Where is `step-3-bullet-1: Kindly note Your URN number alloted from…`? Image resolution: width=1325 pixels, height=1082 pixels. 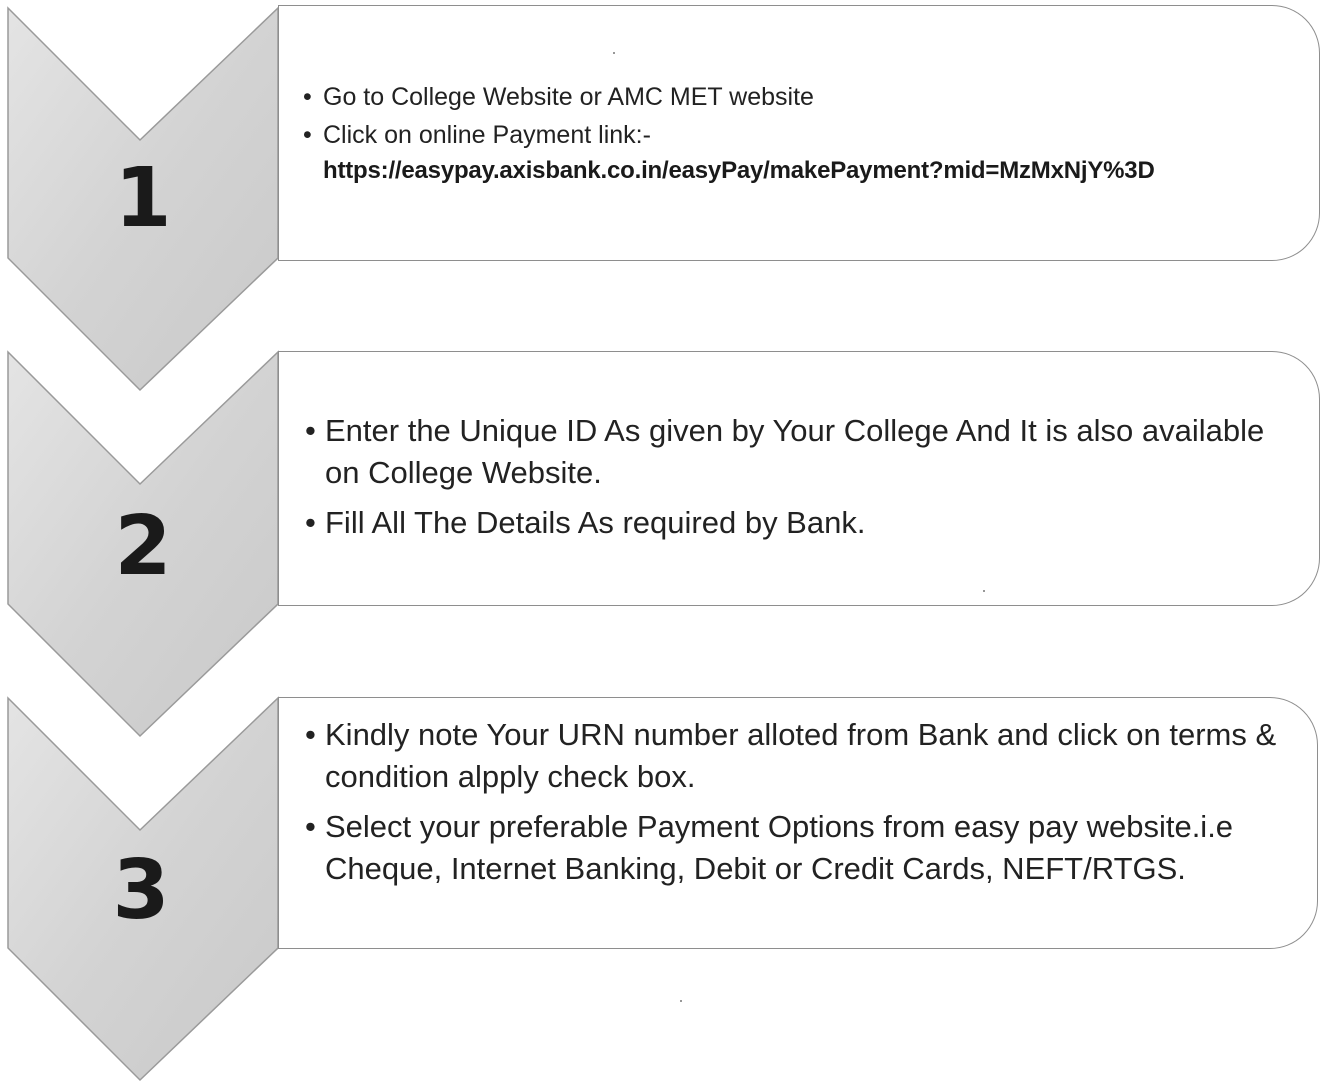 step-3-bullet-1: Kindly note Your URN number alloted from… is located at coordinates (800, 756).